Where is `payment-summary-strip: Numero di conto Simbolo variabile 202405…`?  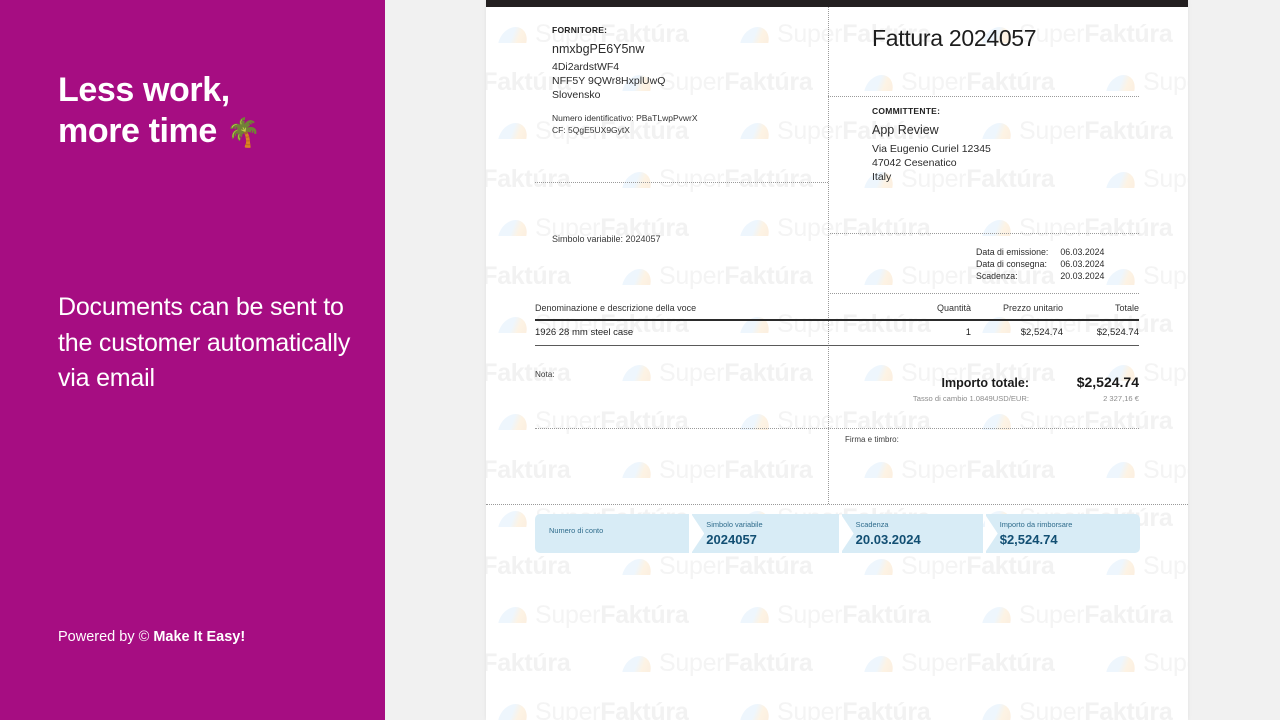
payment-summary-strip: Numero di conto Simbolo variabile 202405… is located at coordinates (838, 533).